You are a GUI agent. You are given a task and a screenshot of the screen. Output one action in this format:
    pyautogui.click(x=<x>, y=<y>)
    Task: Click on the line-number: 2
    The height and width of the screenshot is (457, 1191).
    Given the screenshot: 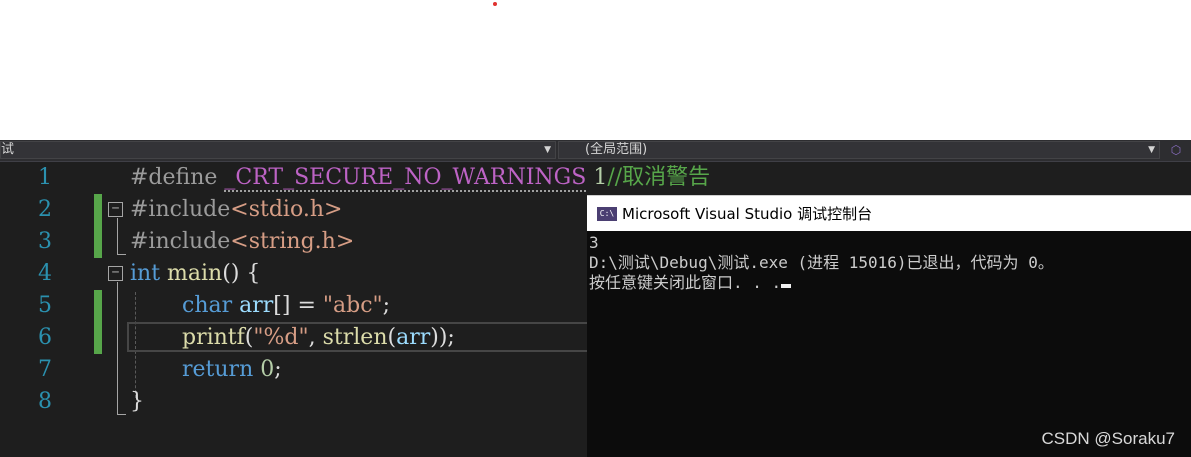 What is the action you would take?
    pyautogui.click(x=45, y=209)
    